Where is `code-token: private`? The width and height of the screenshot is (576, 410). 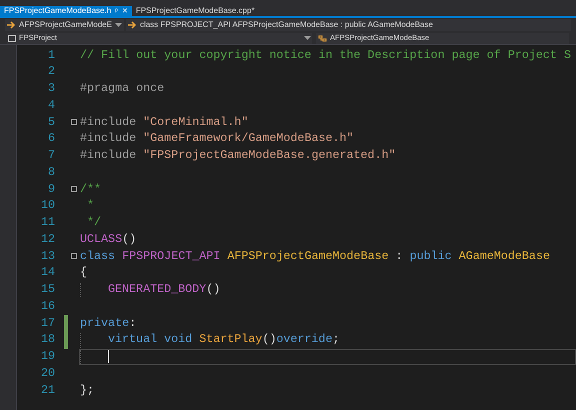
code-token: private is located at coordinates (105, 323).